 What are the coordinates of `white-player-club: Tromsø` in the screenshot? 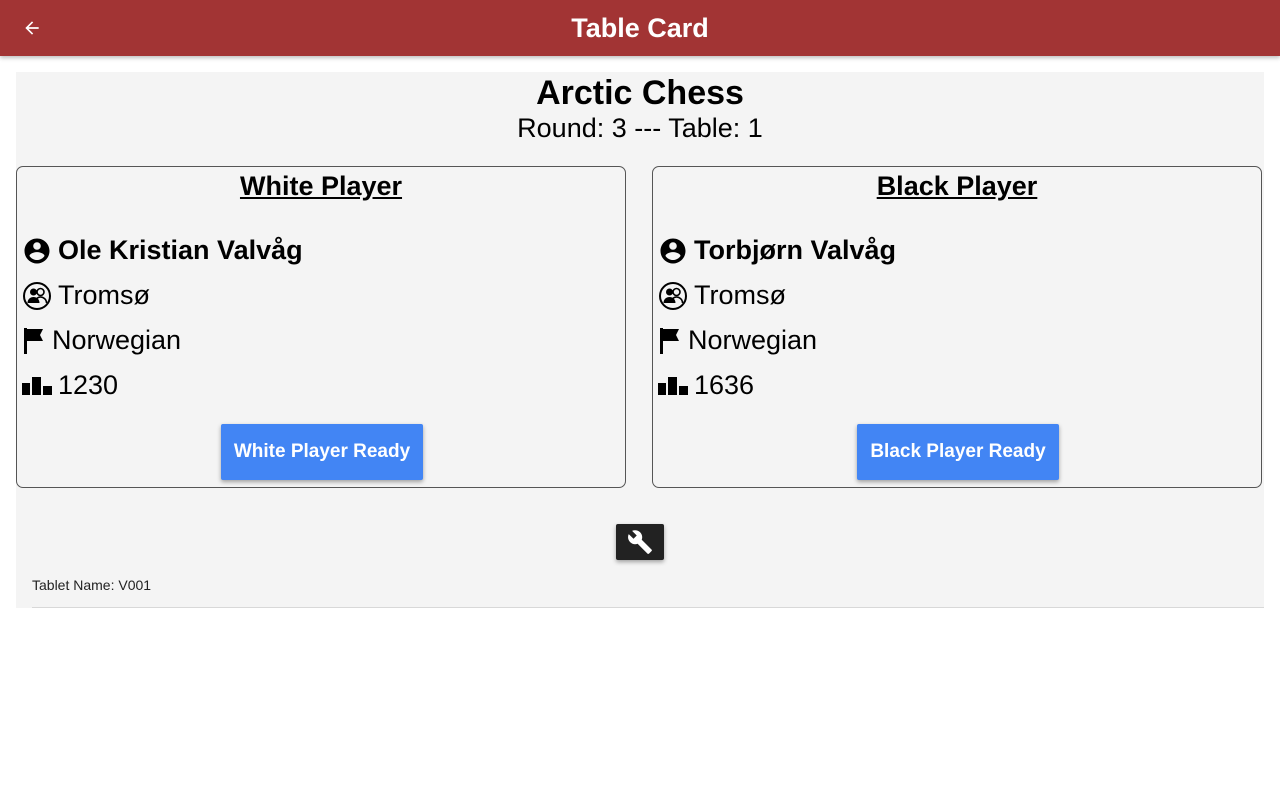 It's located at (104, 295).